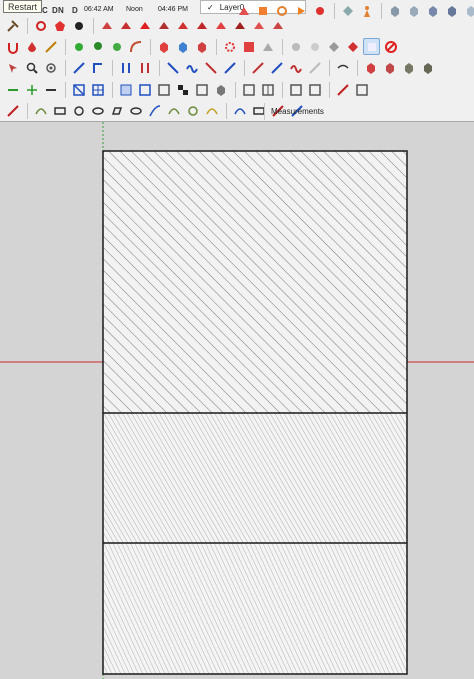 This screenshot has height=679, width=474. I want to click on loop-button, so click(40, 110).